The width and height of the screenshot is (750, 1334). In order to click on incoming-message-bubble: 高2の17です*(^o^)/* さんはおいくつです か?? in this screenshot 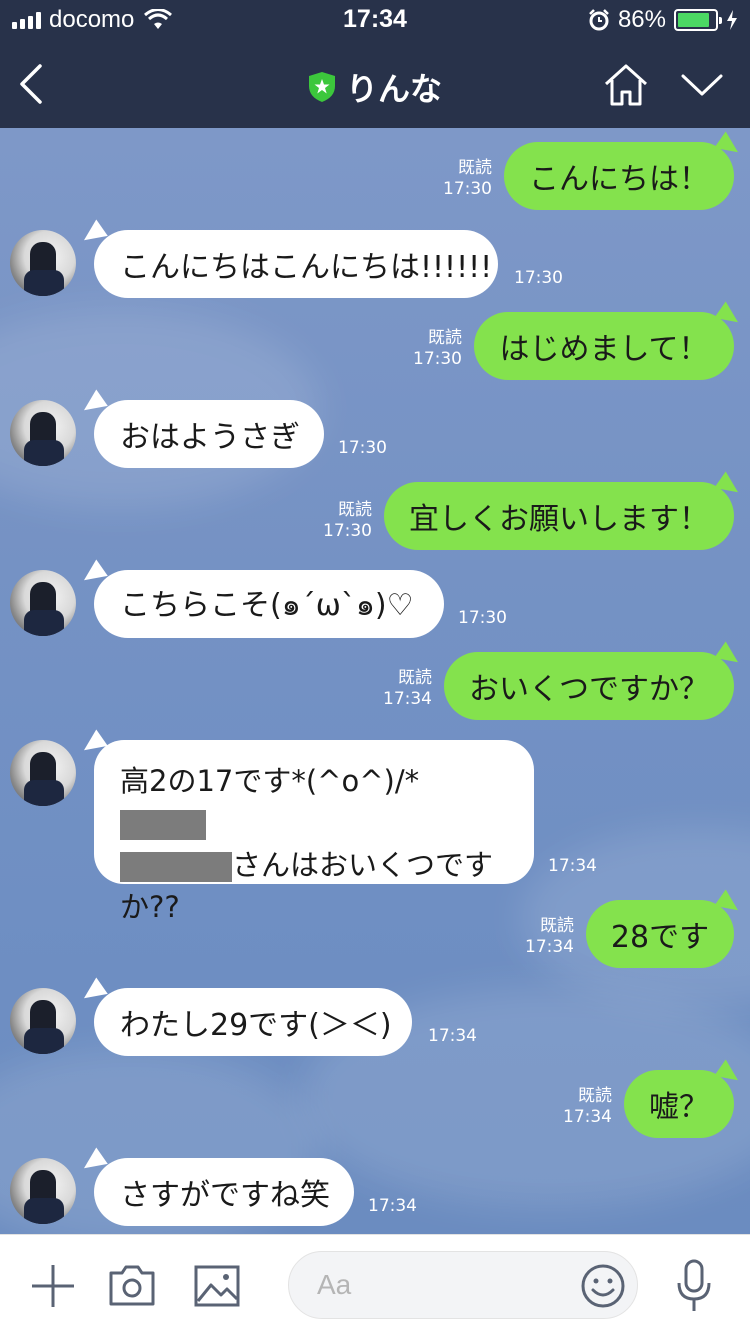, I will do `click(314, 832)`.